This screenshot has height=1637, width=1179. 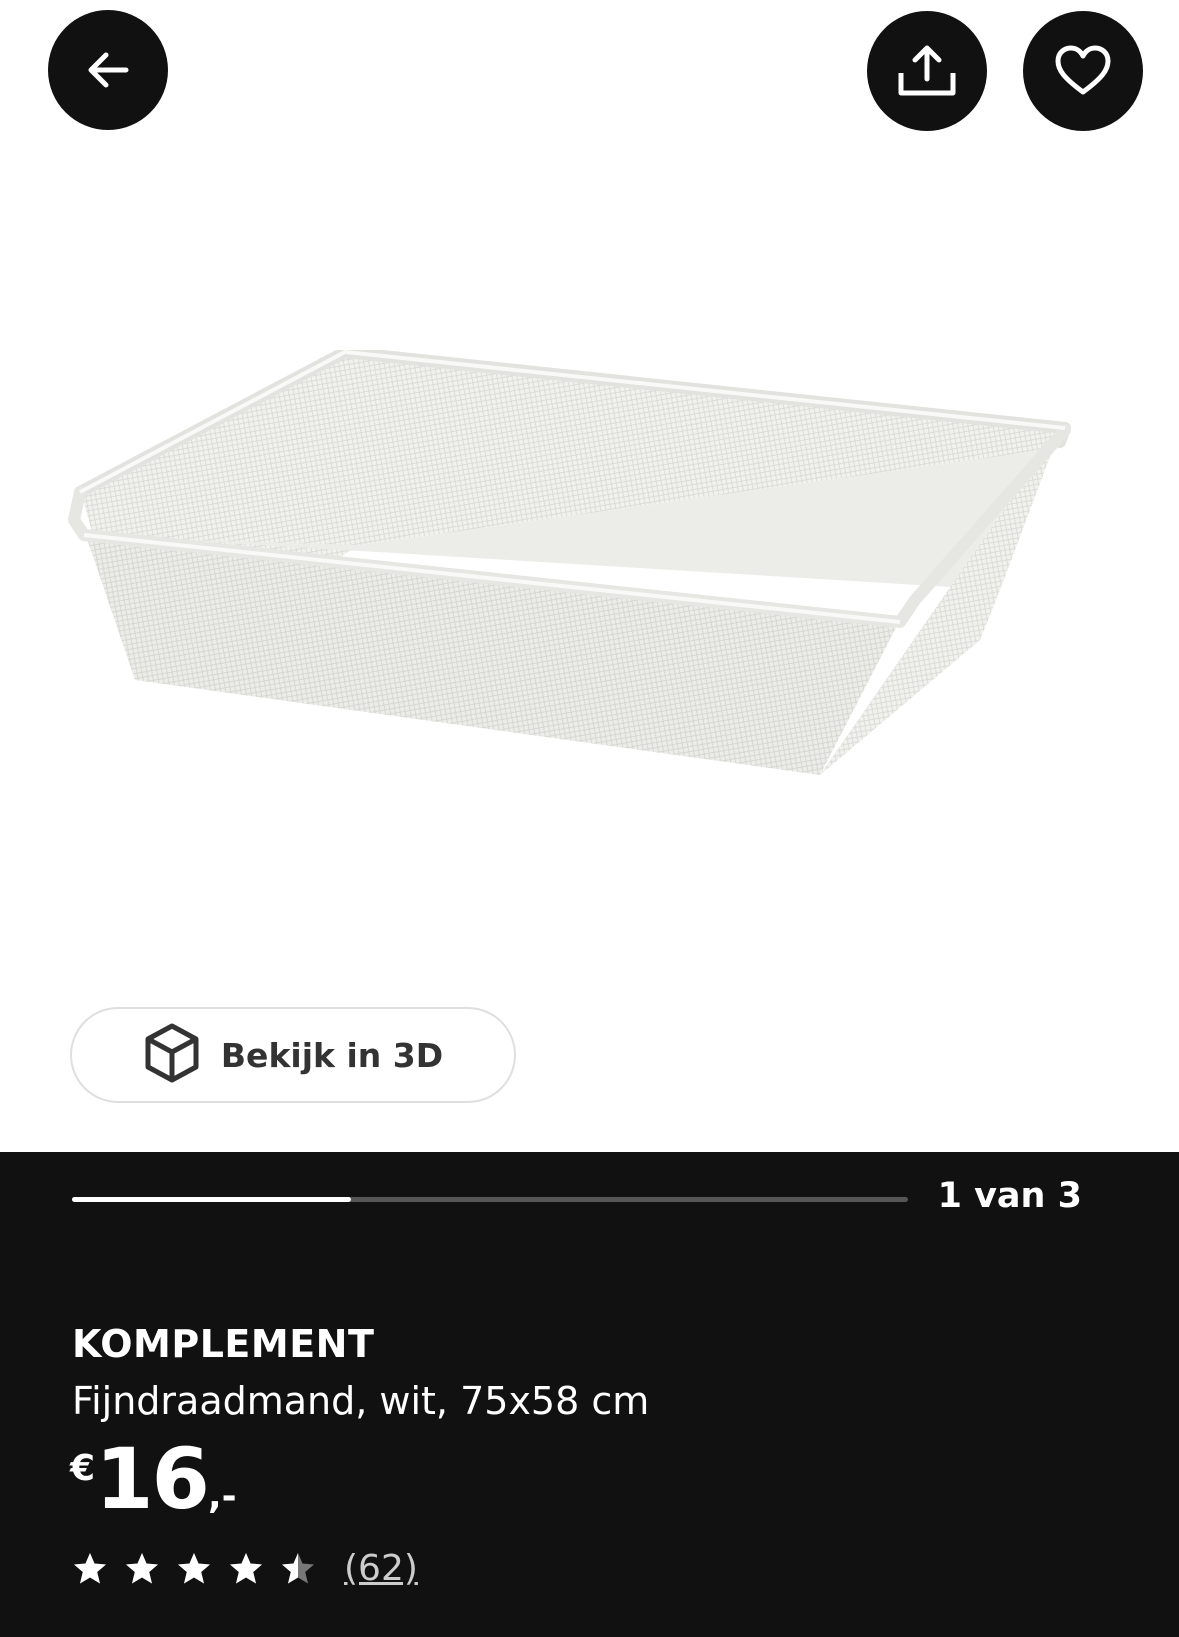 I want to click on share-upload-icon, so click(x=927, y=71).